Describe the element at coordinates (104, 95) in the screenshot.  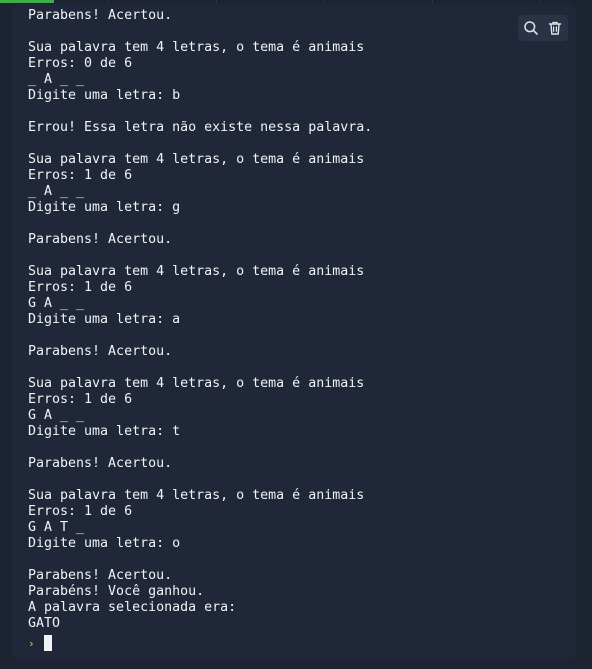
I see `console-line: Digite uma letra: b` at that location.